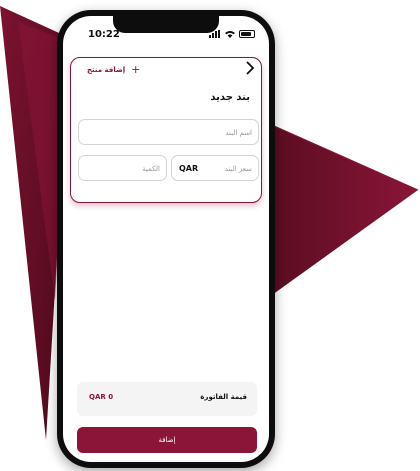  Describe the element at coordinates (250, 68) in the screenshot. I see `chevron-right-icon` at that location.